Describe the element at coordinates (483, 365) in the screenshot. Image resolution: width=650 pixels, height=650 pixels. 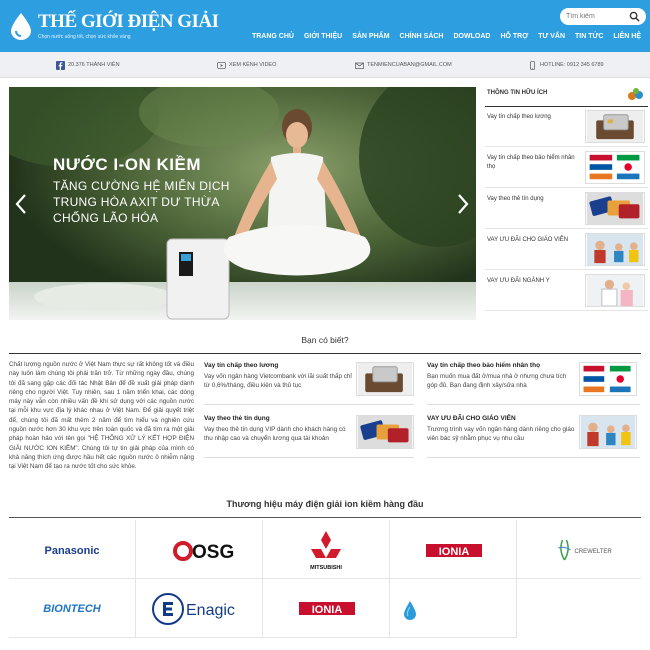
I see `news-title: Vay tín chấp theo bảo hiểm nhân thọ` at that location.